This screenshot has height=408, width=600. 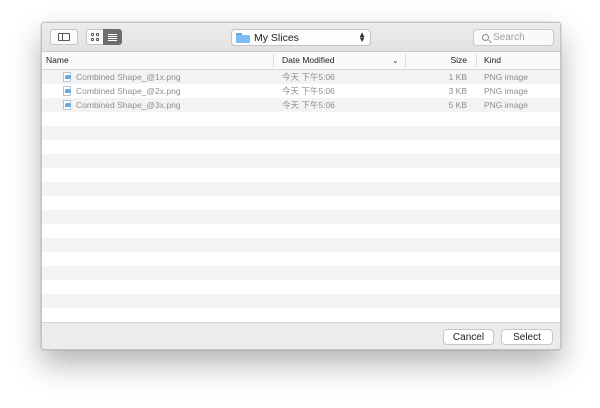 I want to click on location-label: My Slices, so click(x=276, y=37).